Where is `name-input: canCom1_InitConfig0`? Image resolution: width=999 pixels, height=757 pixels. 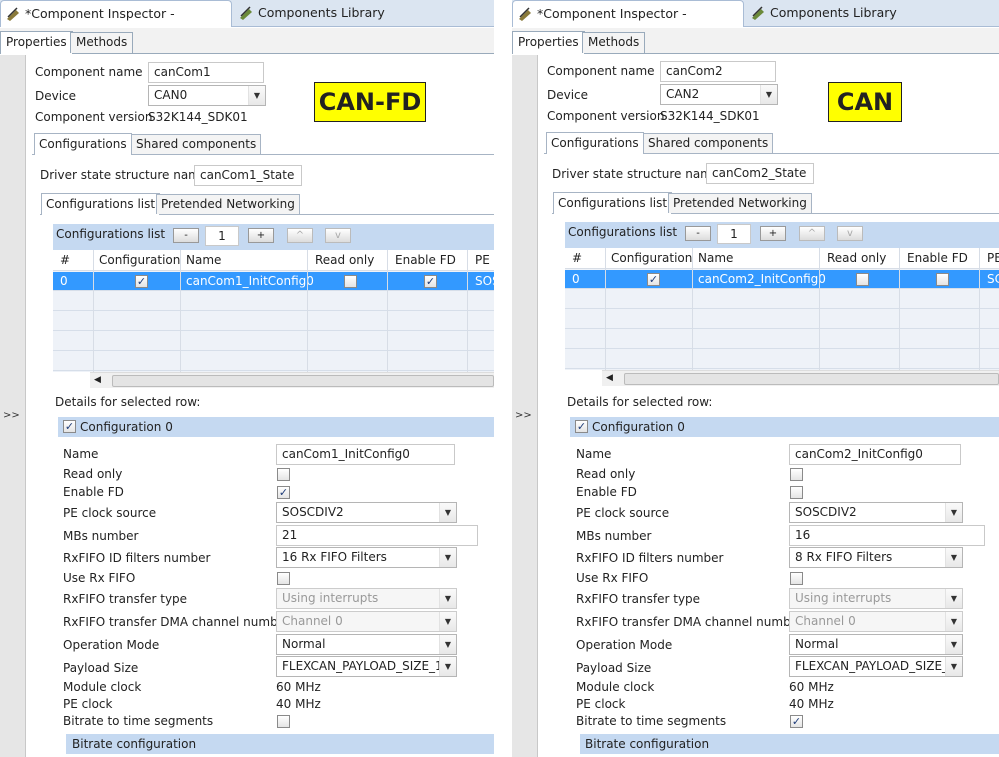 name-input: canCom1_InitConfig0 is located at coordinates (365, 454).